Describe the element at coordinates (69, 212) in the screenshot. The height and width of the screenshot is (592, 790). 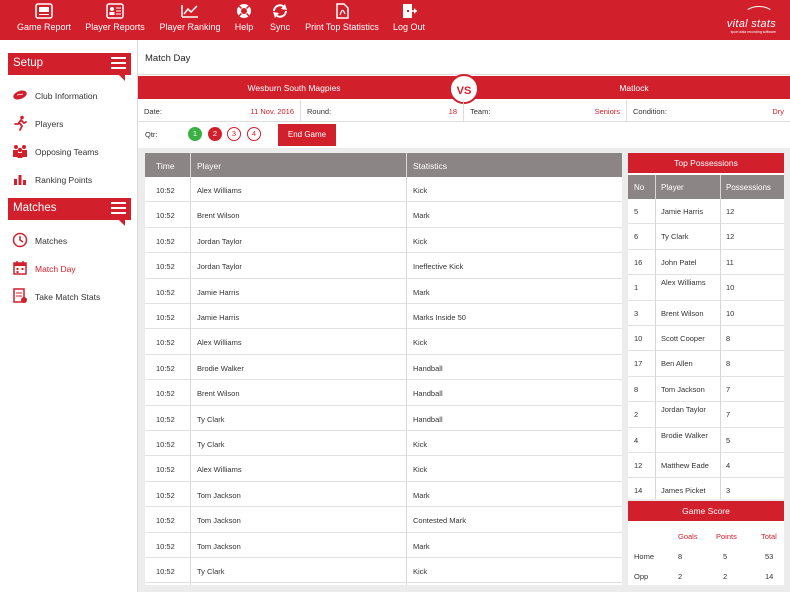
I see `matches-section-header: Matches` at that location.